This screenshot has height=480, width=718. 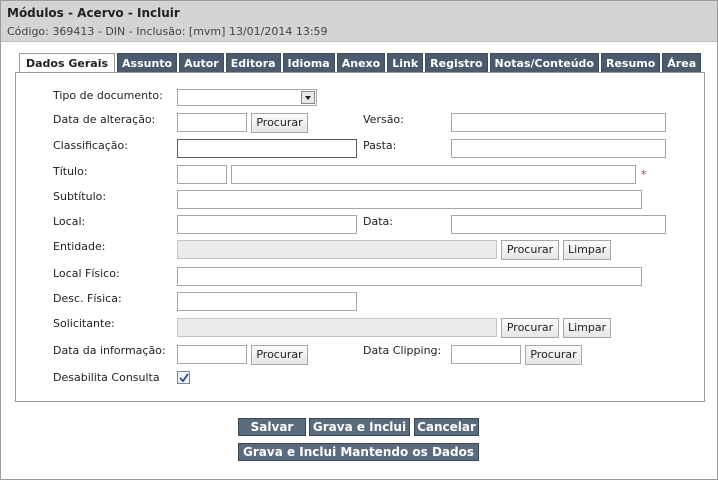 What do you see at coordinates (253, 62) in the screenshot?
I see `tab-editora: Editora` at bounding box center [253, 62].